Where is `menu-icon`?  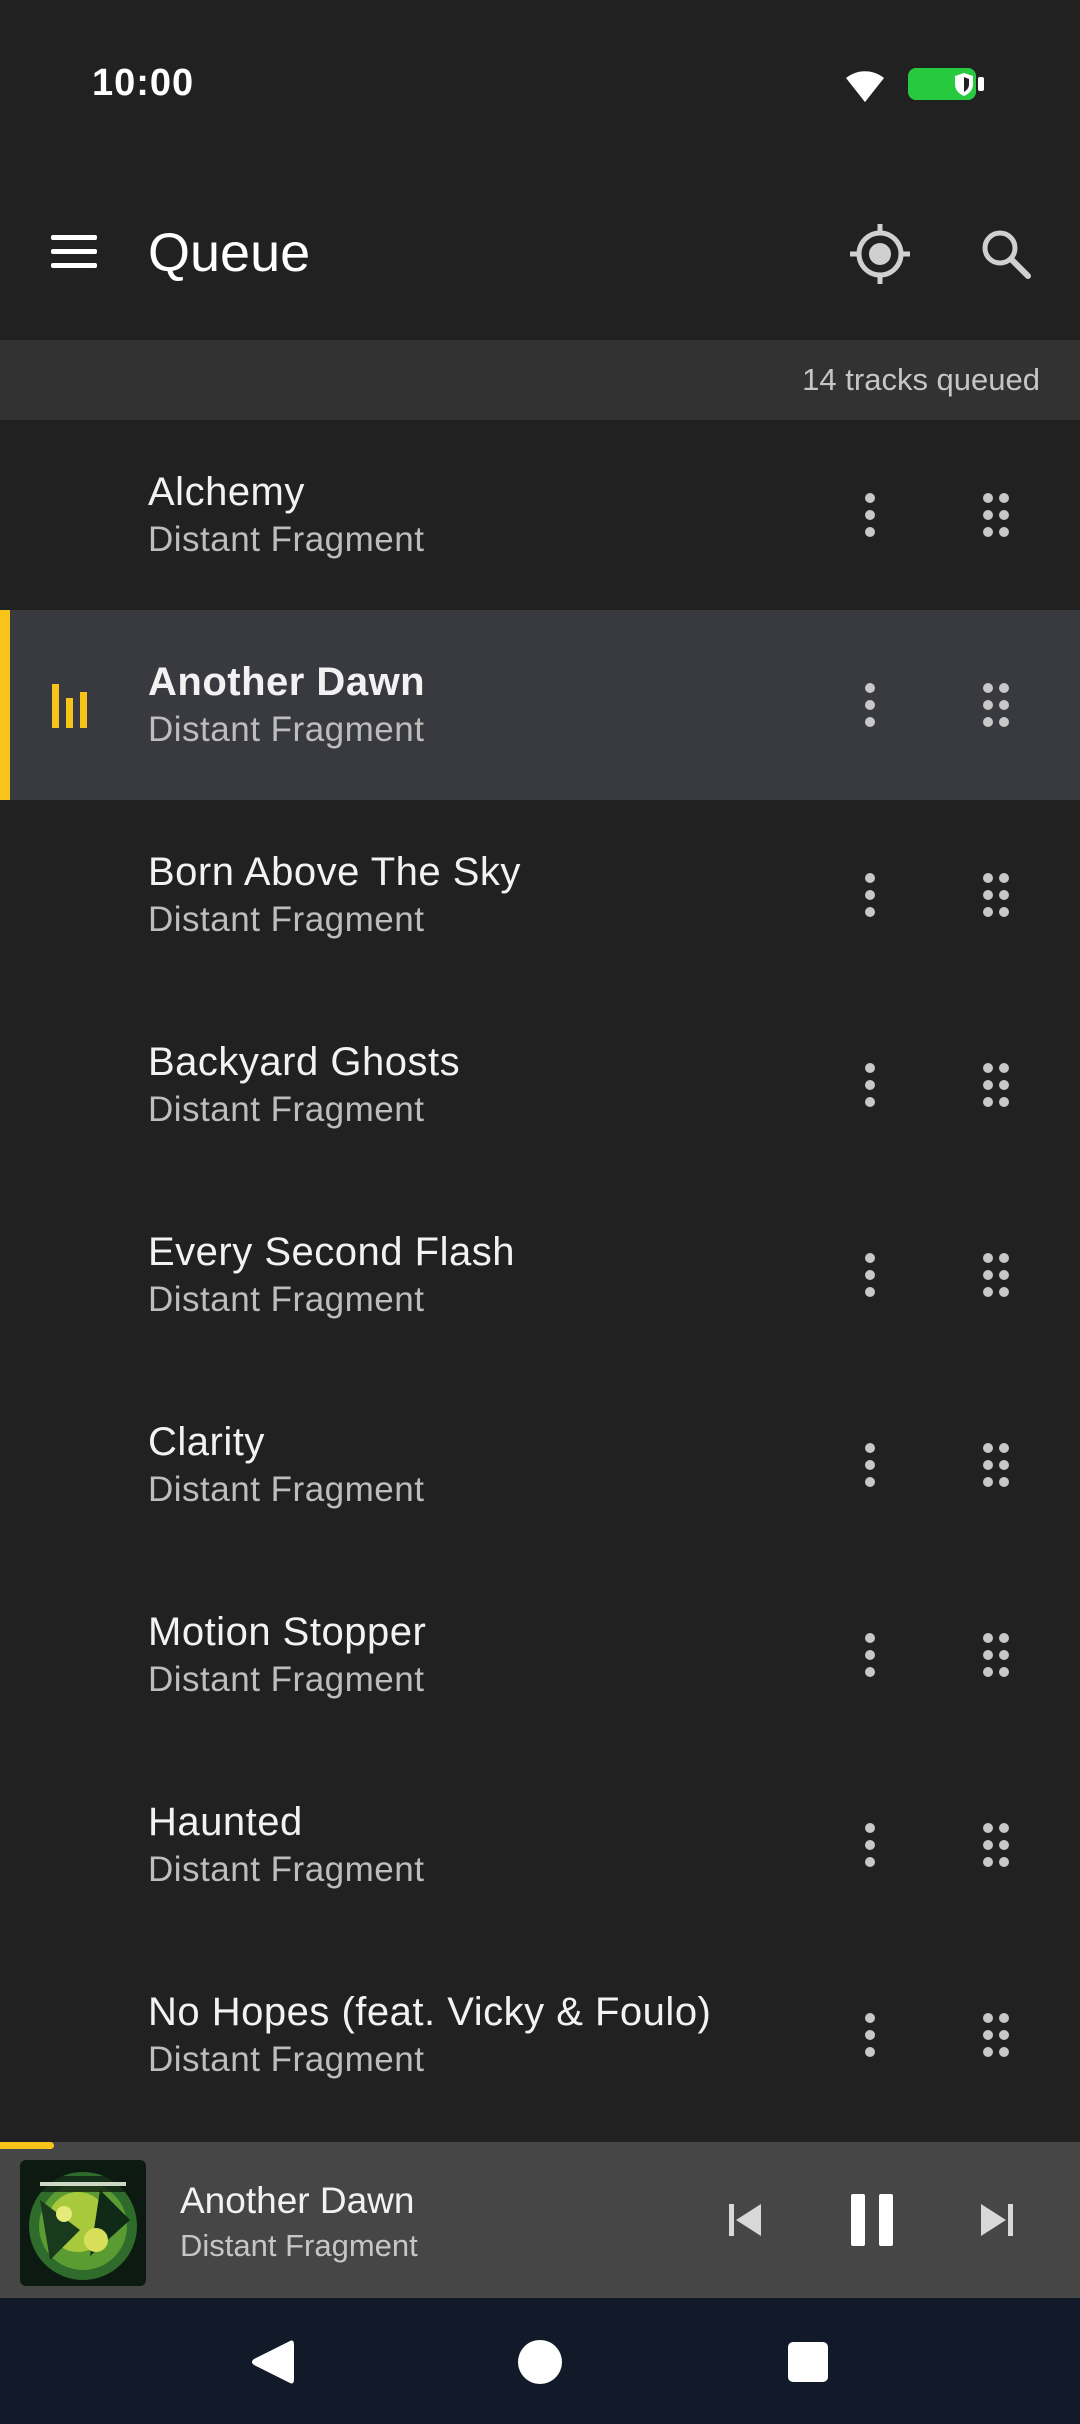
menu-icon is located at coordinates (74, 251).